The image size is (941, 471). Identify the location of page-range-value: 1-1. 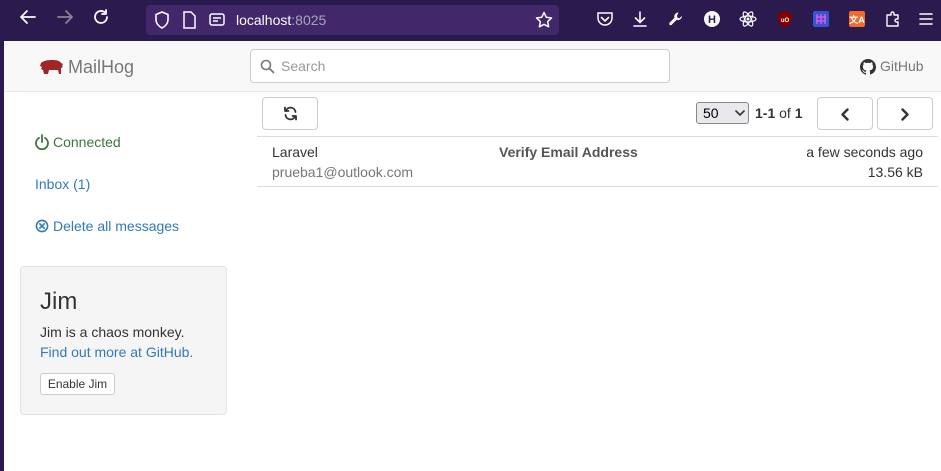
(765, 113).